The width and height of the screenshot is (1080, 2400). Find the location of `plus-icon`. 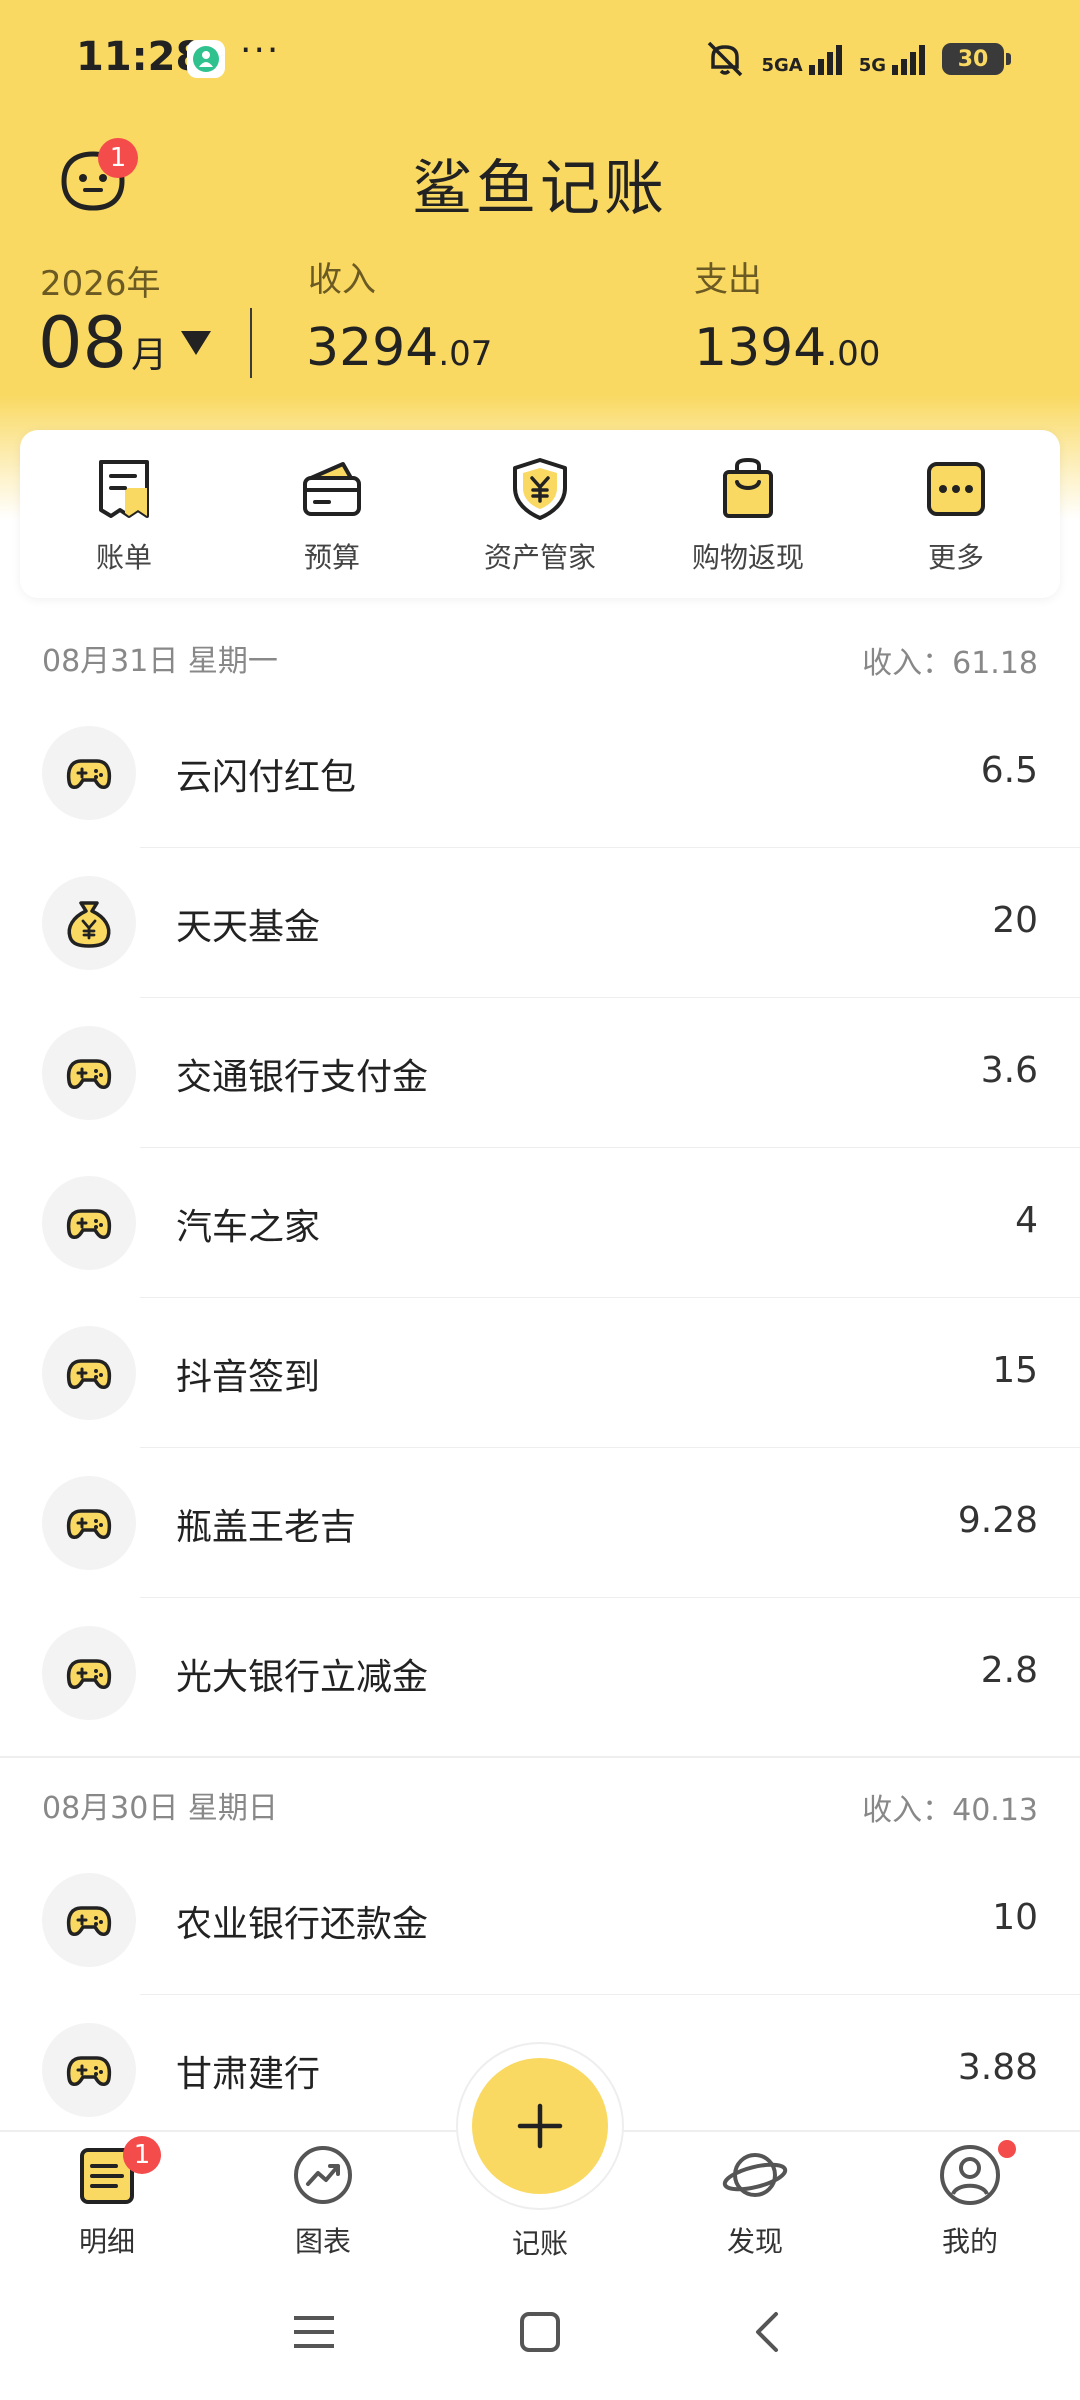

plus-icon is located at coordinates (540, 2126).